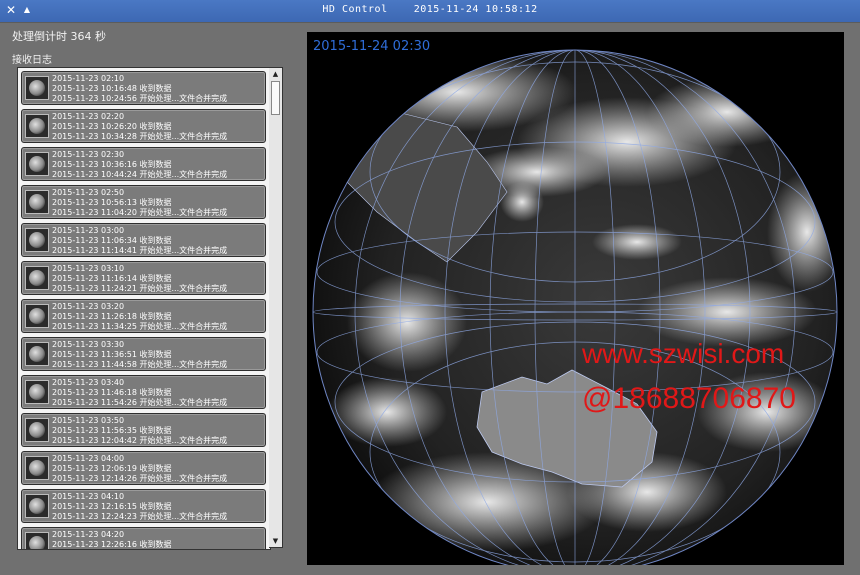 This screenshot has width=860, height=575. I want to click on watermark-url: www.szwisi.com, so click(683, 353).